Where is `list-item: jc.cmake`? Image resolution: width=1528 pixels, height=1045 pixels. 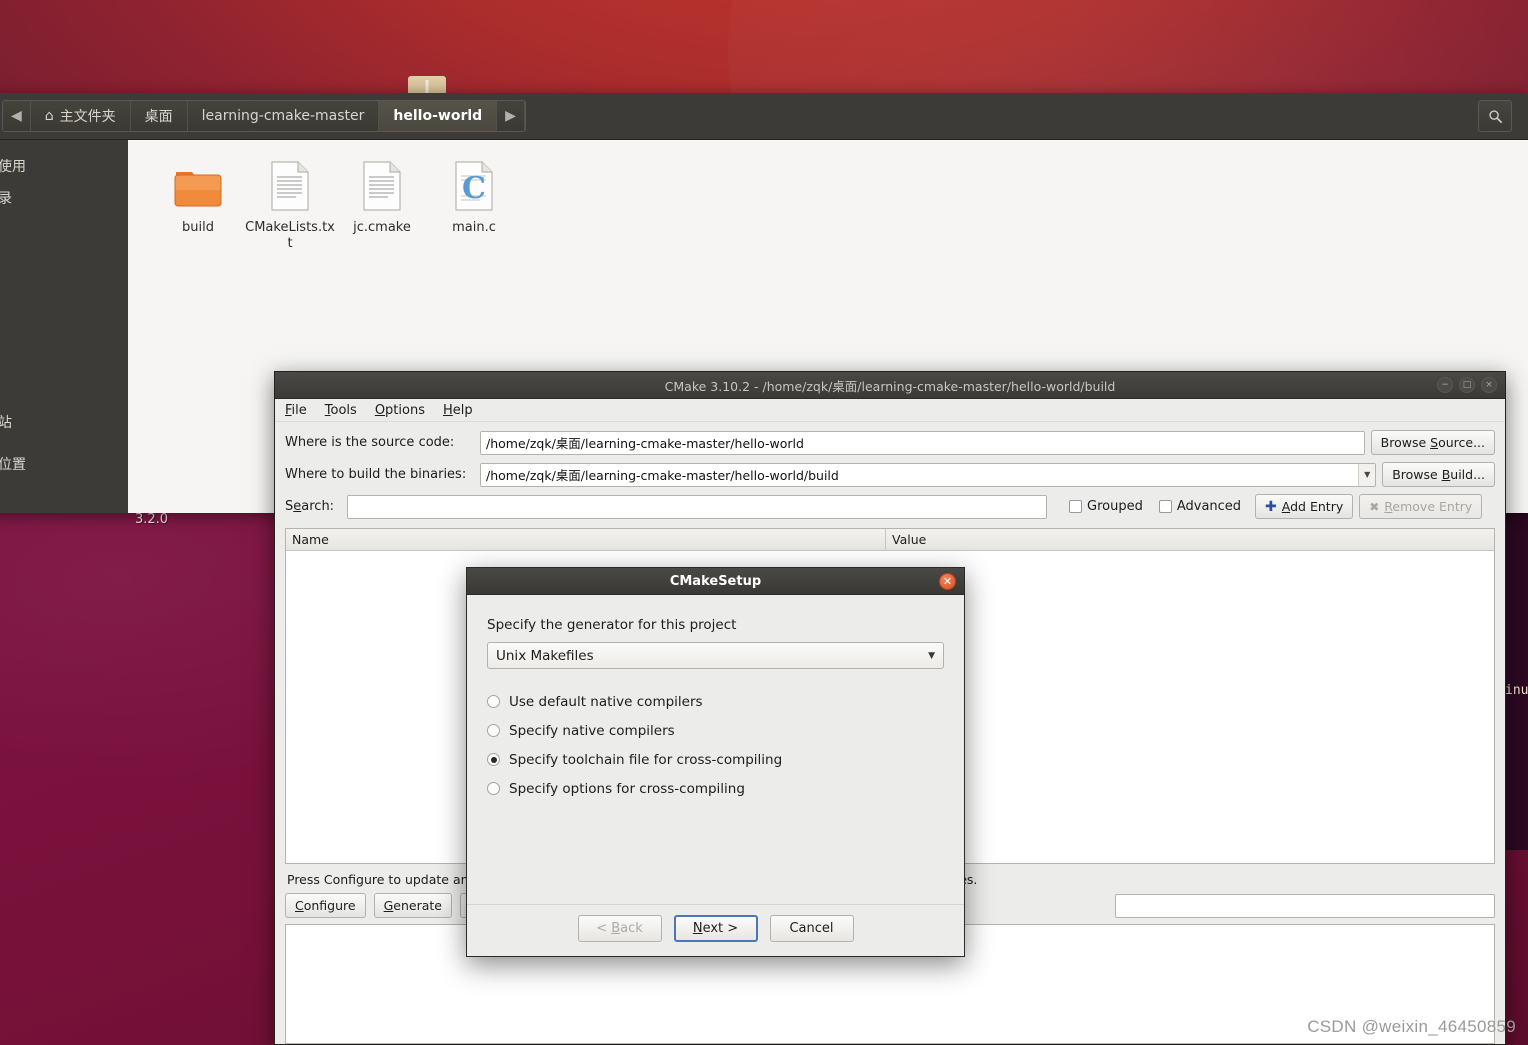 list-item: jc.cmake is located at coordinates (382, 203).